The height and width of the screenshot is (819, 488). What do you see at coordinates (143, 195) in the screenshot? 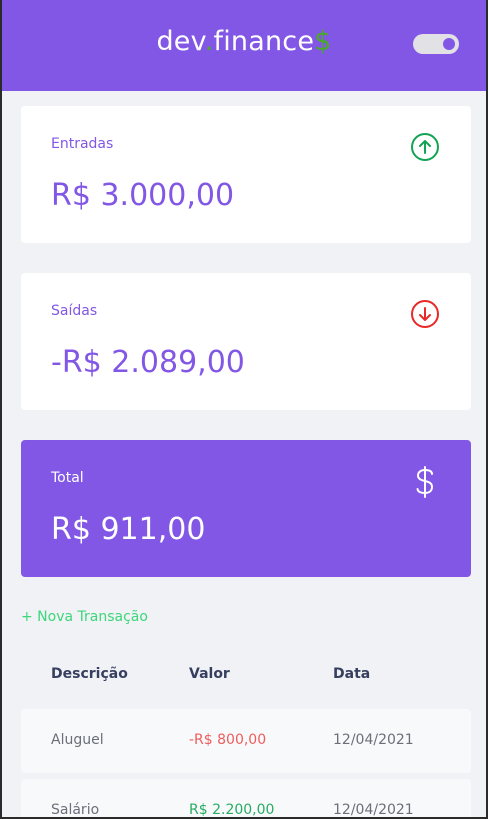
I see `income-amount: R$ 3.000,00` at bounding box center [143, 195].